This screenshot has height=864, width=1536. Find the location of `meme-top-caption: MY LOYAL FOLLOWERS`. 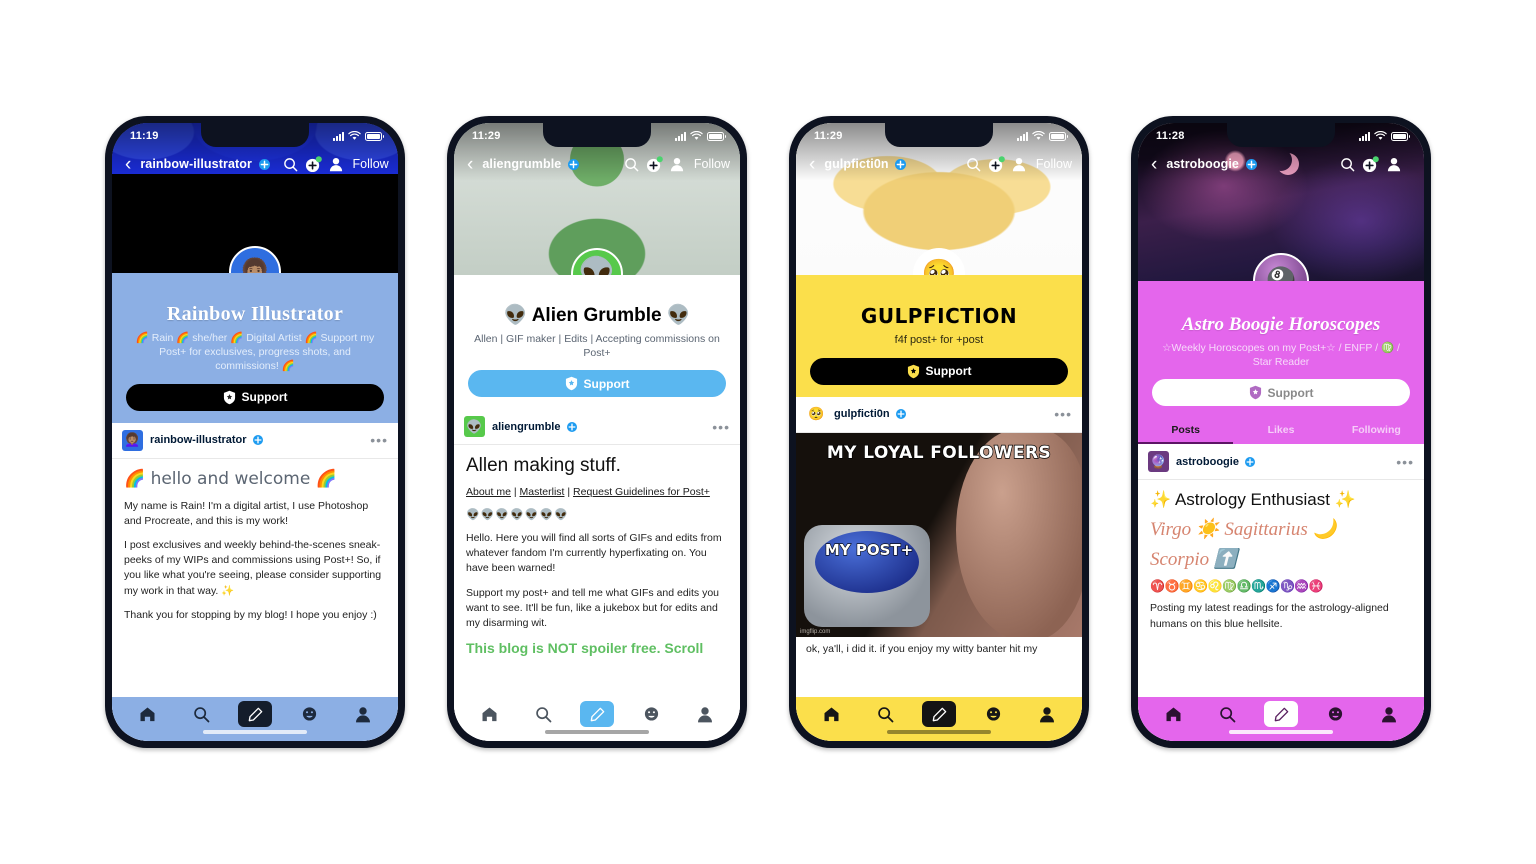

meme-top-caption: MY LOYAL FOLLOWERS is located at coordinates (939, 452).